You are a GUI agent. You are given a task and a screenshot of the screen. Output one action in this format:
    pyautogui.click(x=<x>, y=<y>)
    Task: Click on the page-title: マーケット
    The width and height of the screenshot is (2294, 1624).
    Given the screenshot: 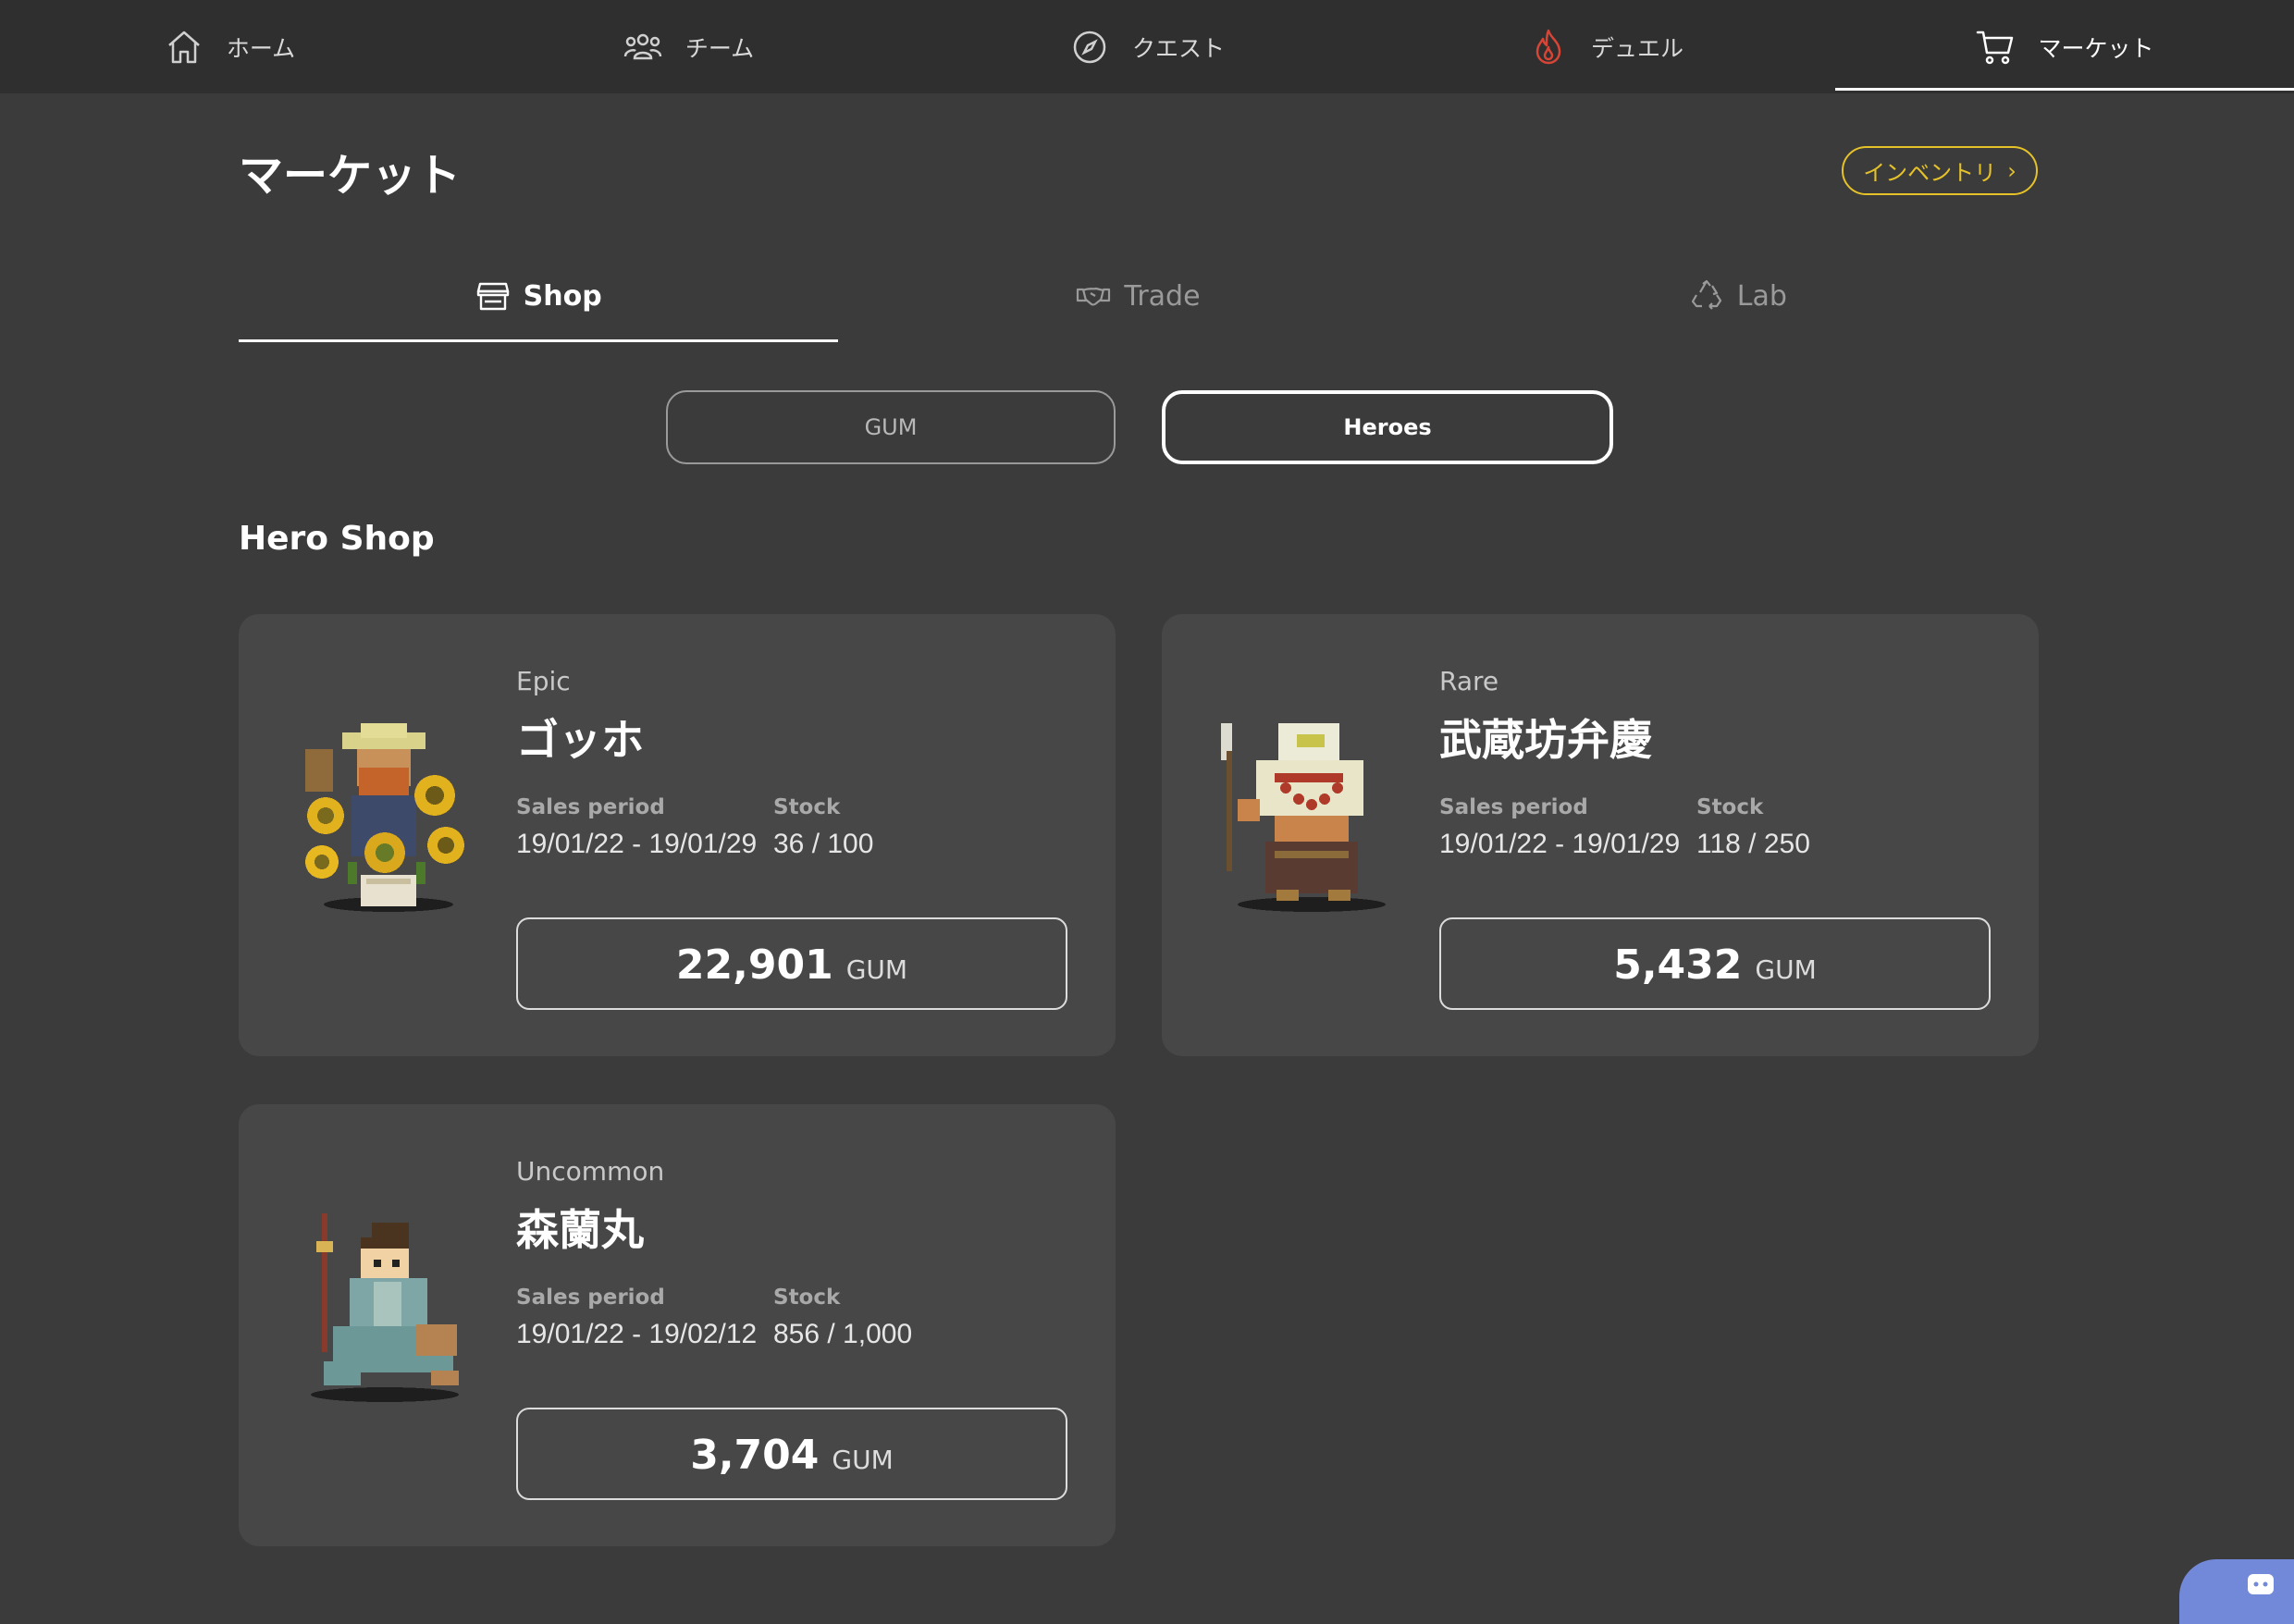 What is the action you would take?
    pyautogui.click(x=351, y=176)
    